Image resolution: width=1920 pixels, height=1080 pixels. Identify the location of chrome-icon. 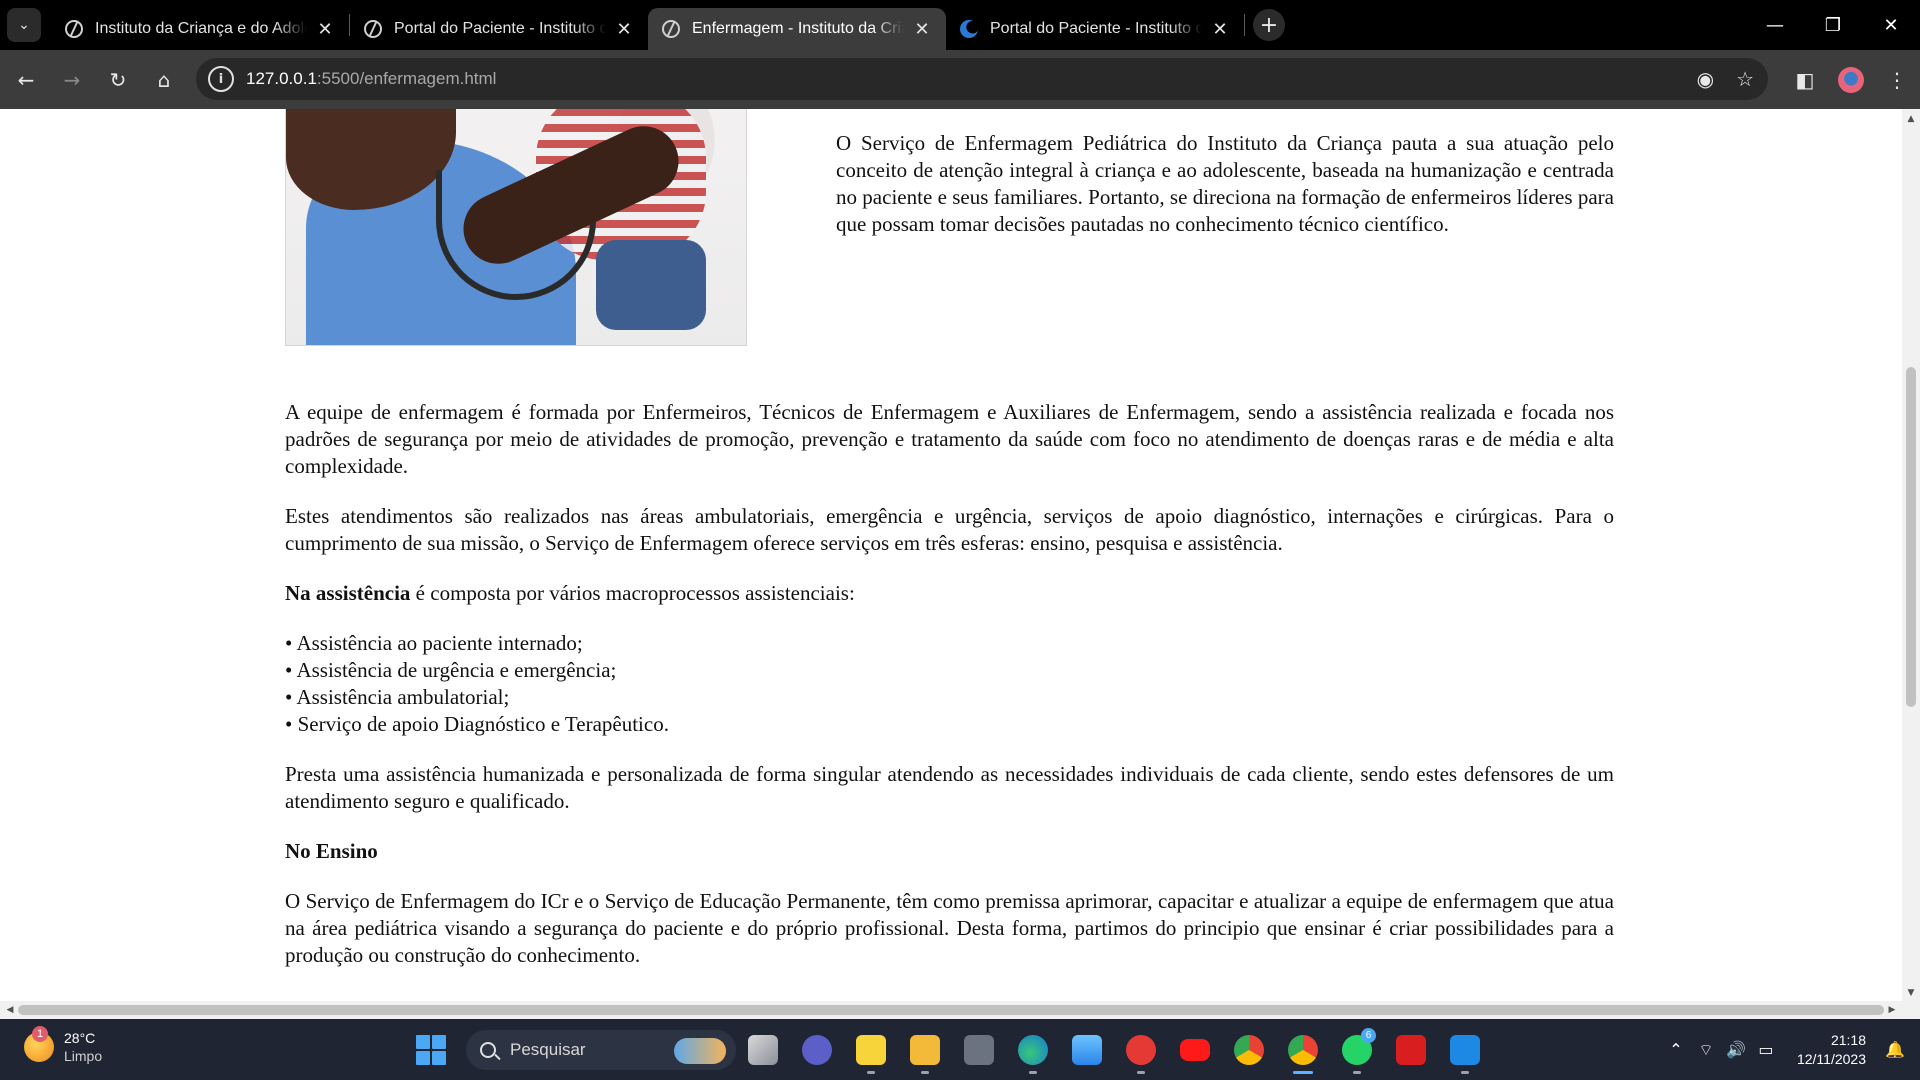
(1249, 1050).